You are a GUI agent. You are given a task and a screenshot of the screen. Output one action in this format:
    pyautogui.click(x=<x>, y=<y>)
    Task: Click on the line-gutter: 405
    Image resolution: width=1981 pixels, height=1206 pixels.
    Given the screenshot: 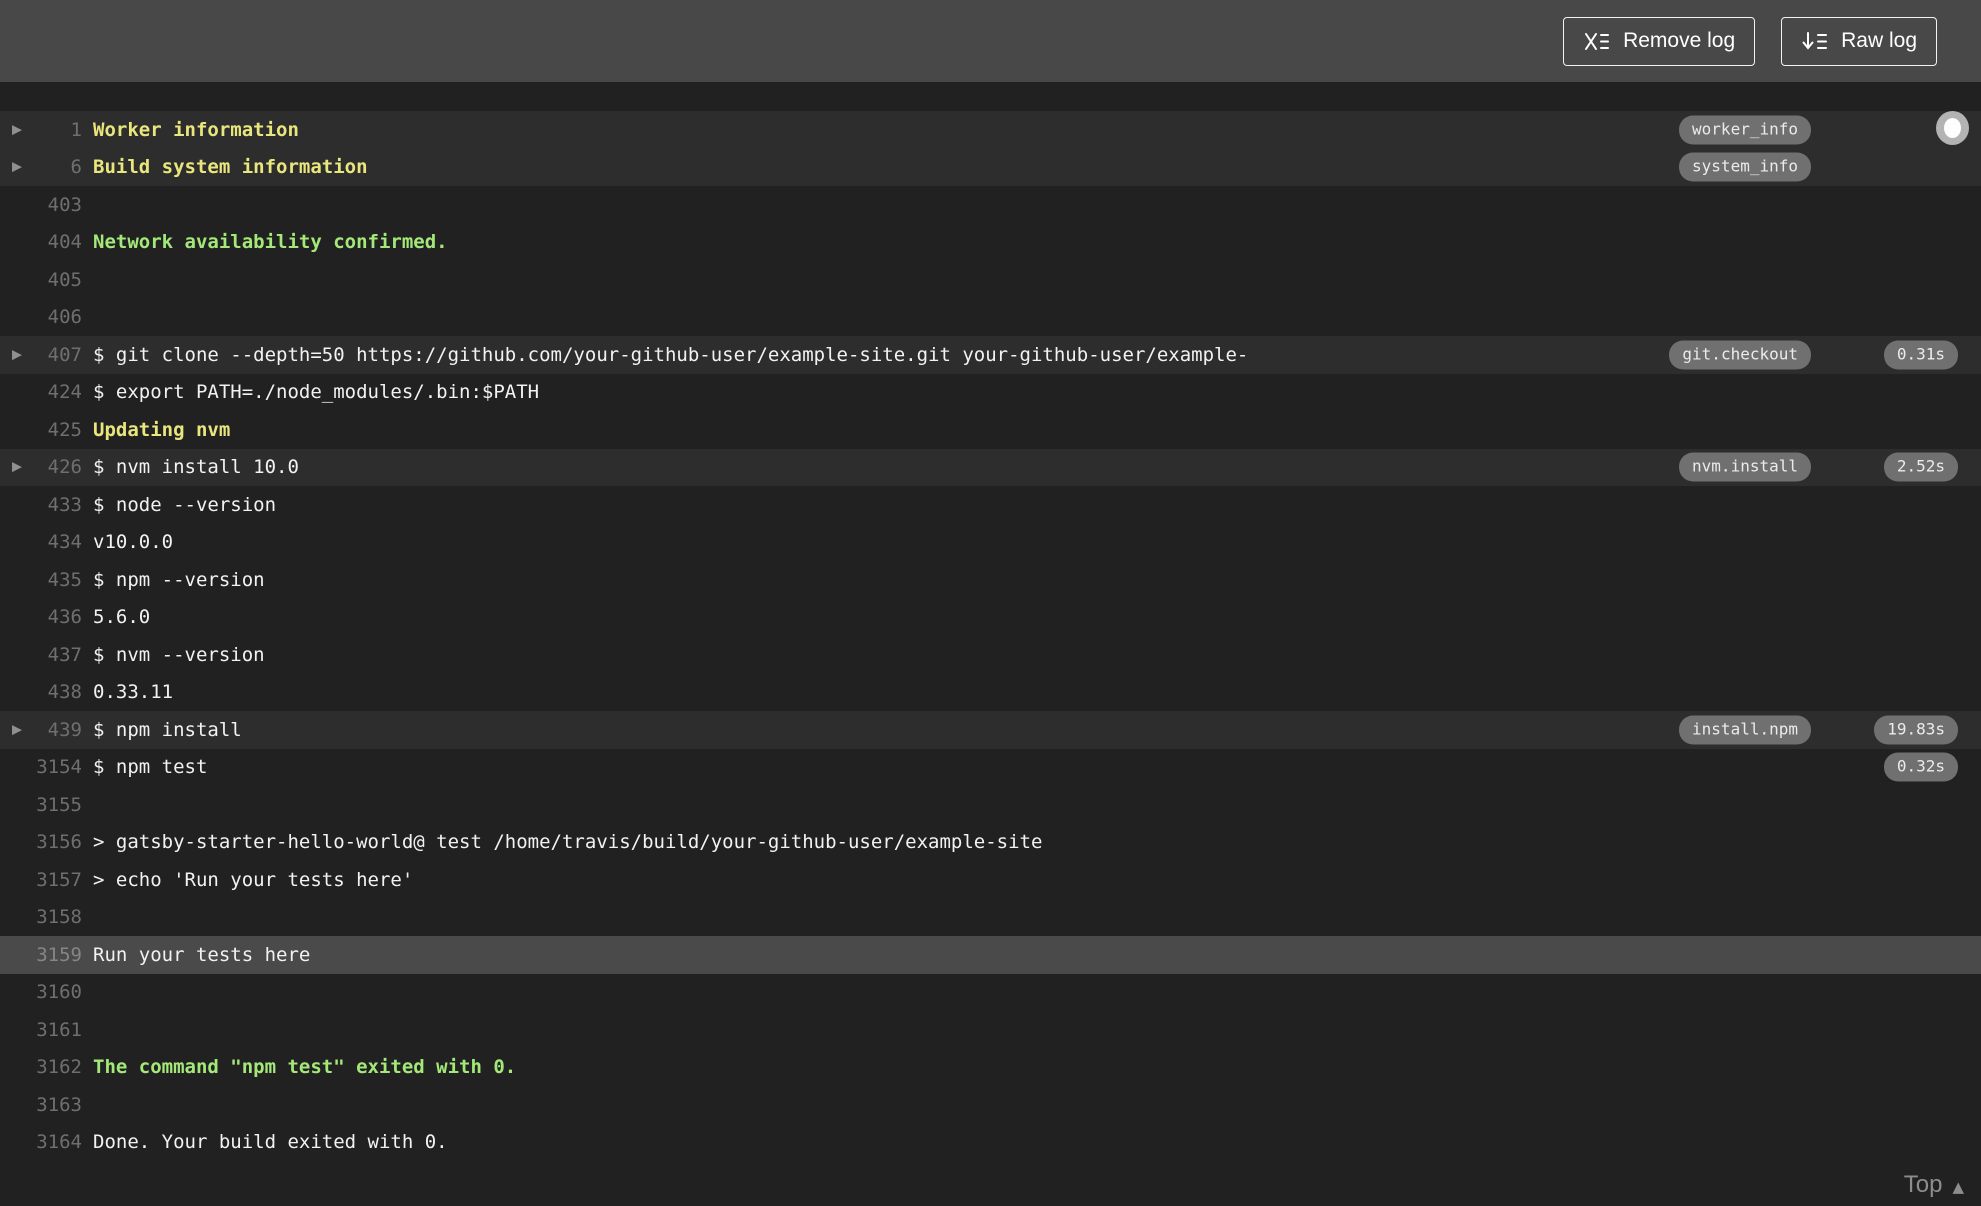 What is the action you would take?
    pyautogui.click(x=41, y=280)
    